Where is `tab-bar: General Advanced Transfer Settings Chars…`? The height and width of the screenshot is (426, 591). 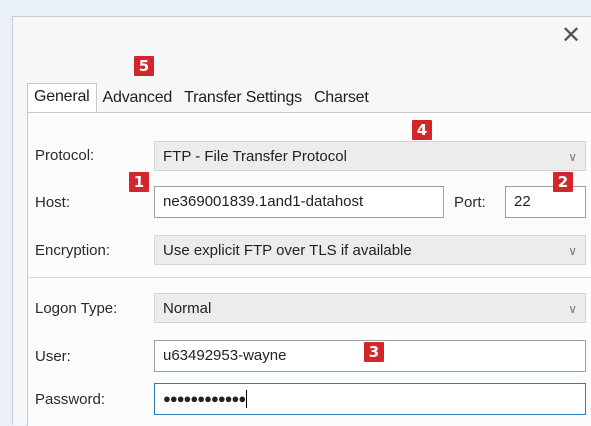 tab-bar: General Advanced Transfer Settings Chars… is located at coordinates (201, 96).